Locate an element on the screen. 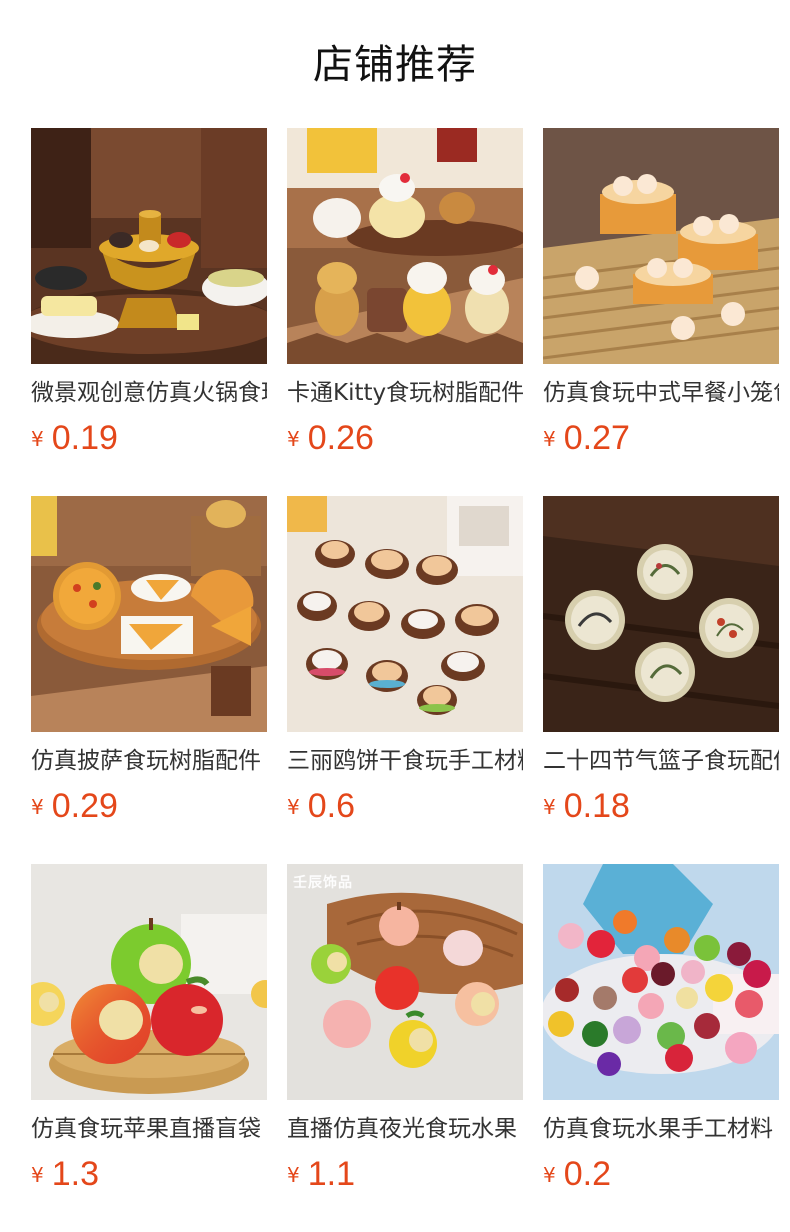 The width and height of the screenshot is (790, 1232). product-price: ¥0.2 is located at coordinates (577, 1174).